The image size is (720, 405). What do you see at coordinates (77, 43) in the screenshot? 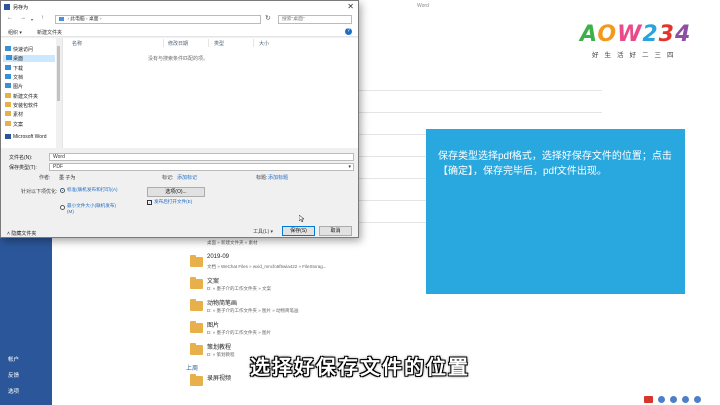
I see `column-header-name: 名称` at bounding box center [77, 43].